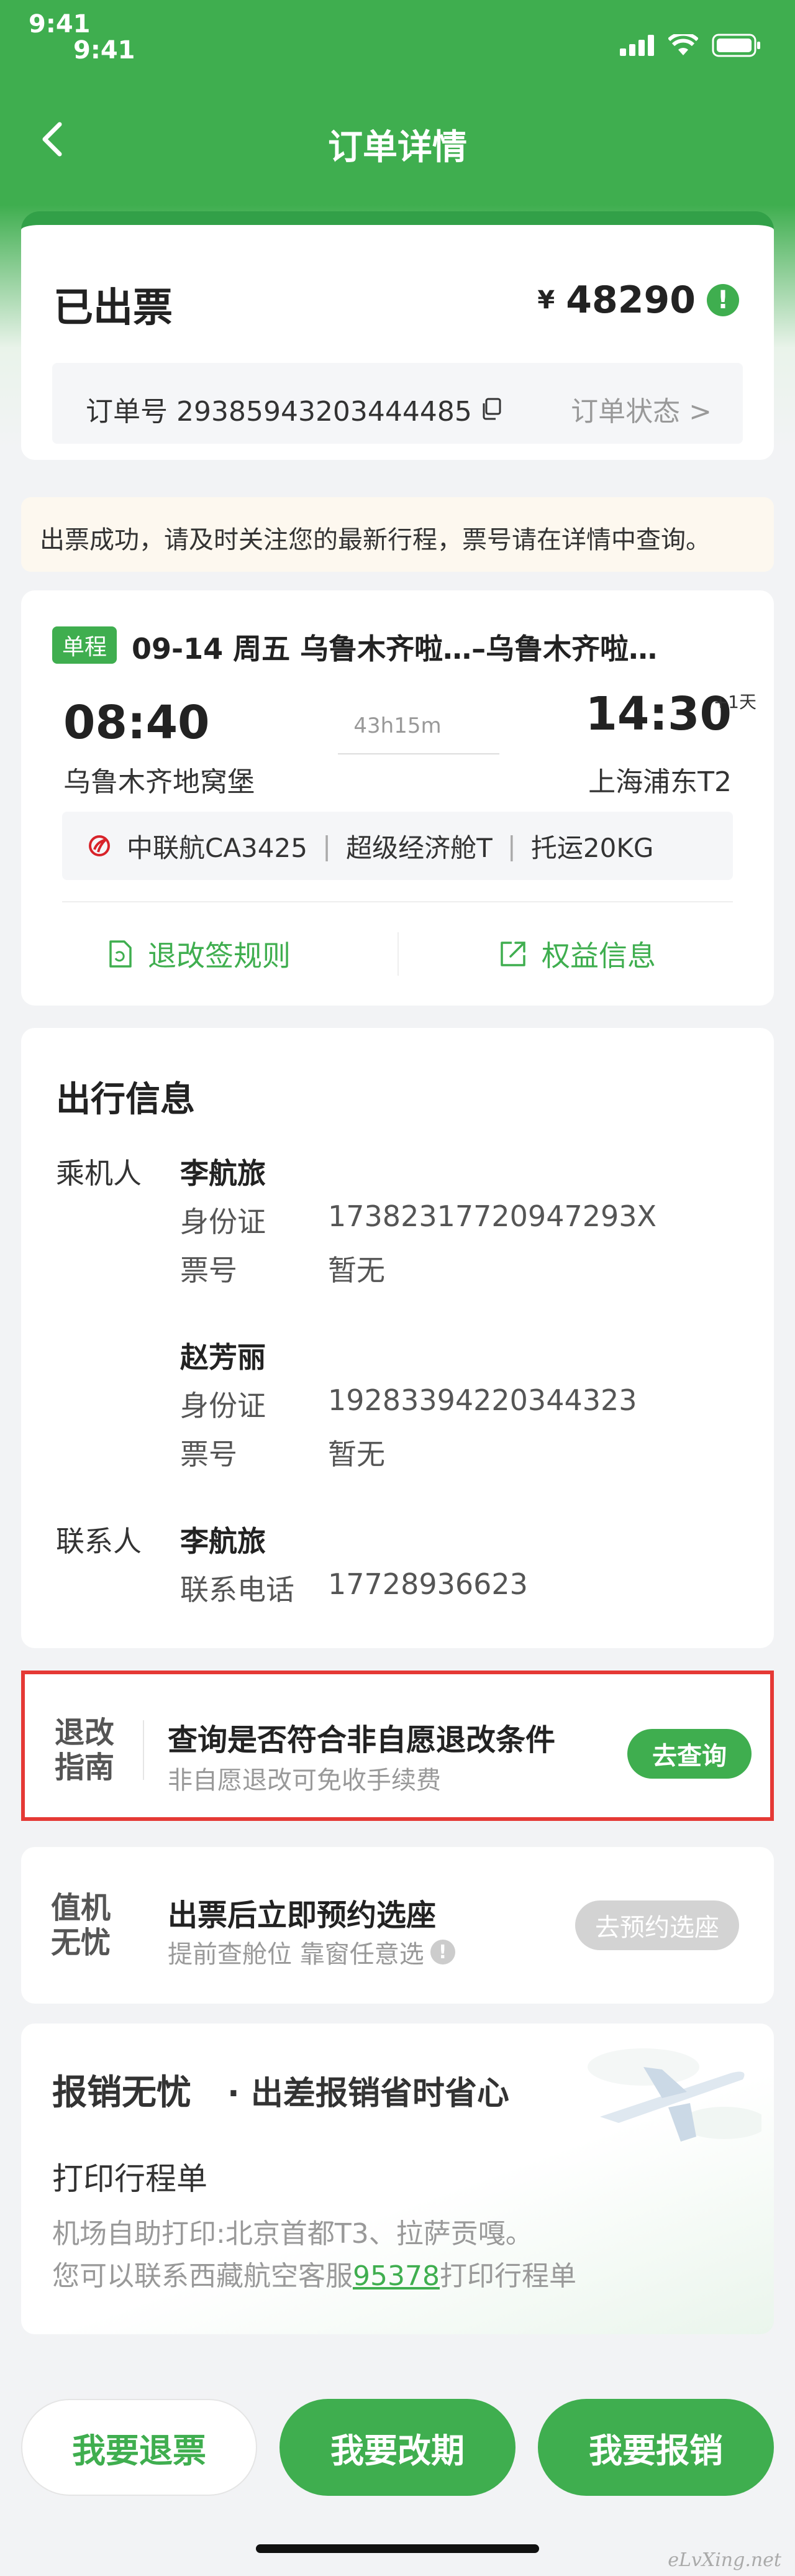  What do you see at coordinates (657, 1925) in the screenshot?
I see `reserve-seat-button: 去预约选座` at bounding box center [657, 1925].